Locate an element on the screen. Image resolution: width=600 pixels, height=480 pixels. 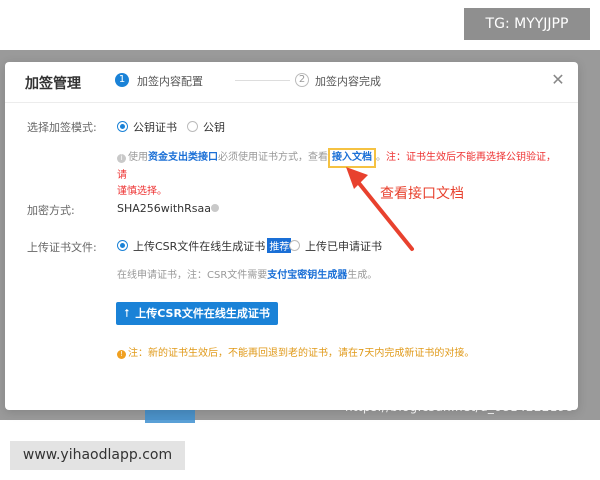
fund-api-link: 资金支出类接口 is located at coordinates (183, 157).